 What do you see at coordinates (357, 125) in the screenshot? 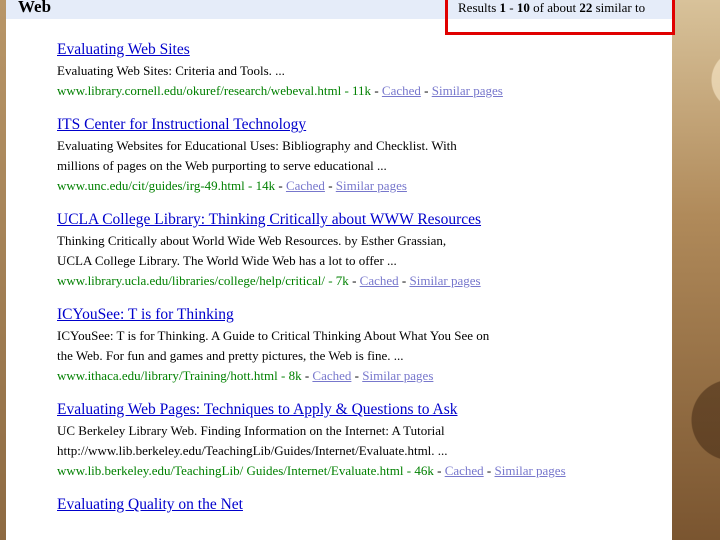
I see `result-title-link: ITS Center for Instructional Technology` at bounding box center [357, 125].